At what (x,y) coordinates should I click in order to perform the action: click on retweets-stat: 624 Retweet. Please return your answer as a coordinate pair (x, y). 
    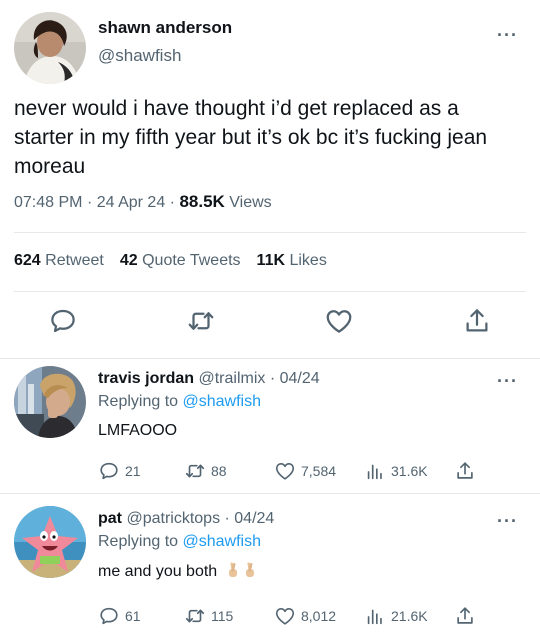
    Looking at the image, I should click on (59, 260).